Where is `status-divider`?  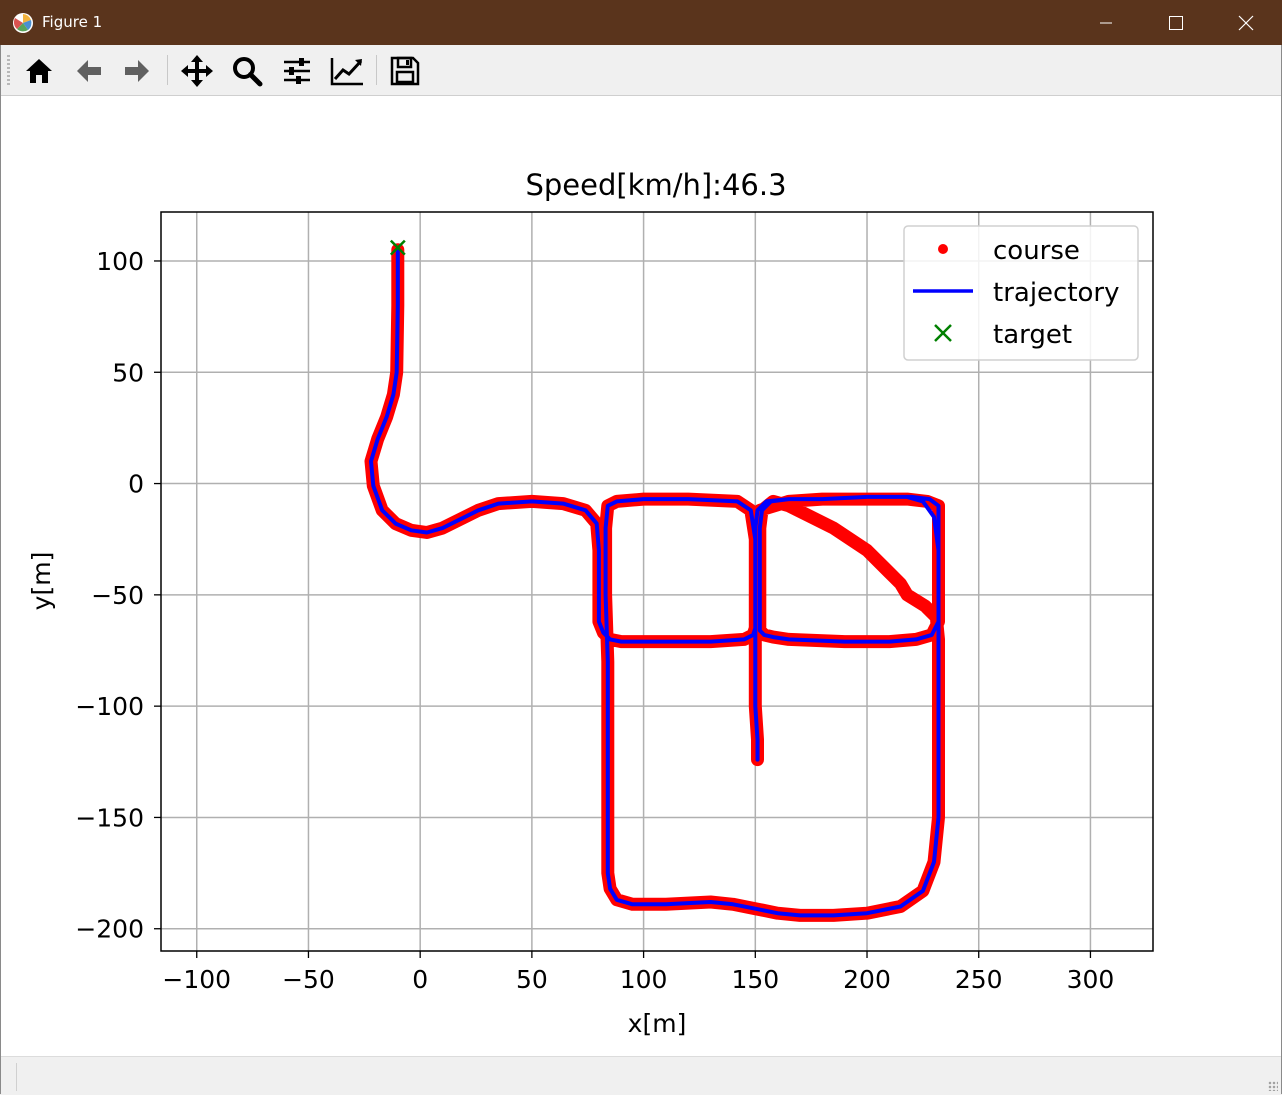 status-divider is located at coordinates (16, 1077).